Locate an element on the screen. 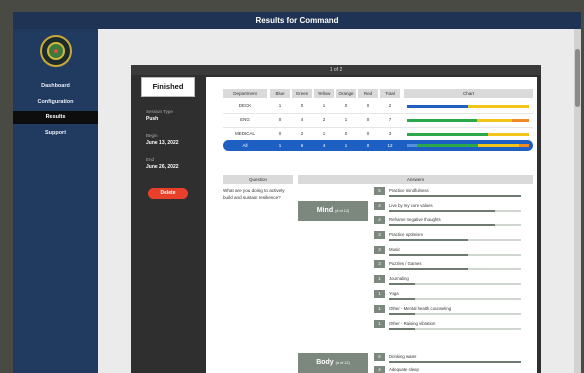 The height and width of the screenshot is (373, 584). category-body: Body (# of 12) is located at coordinates (333, 363).